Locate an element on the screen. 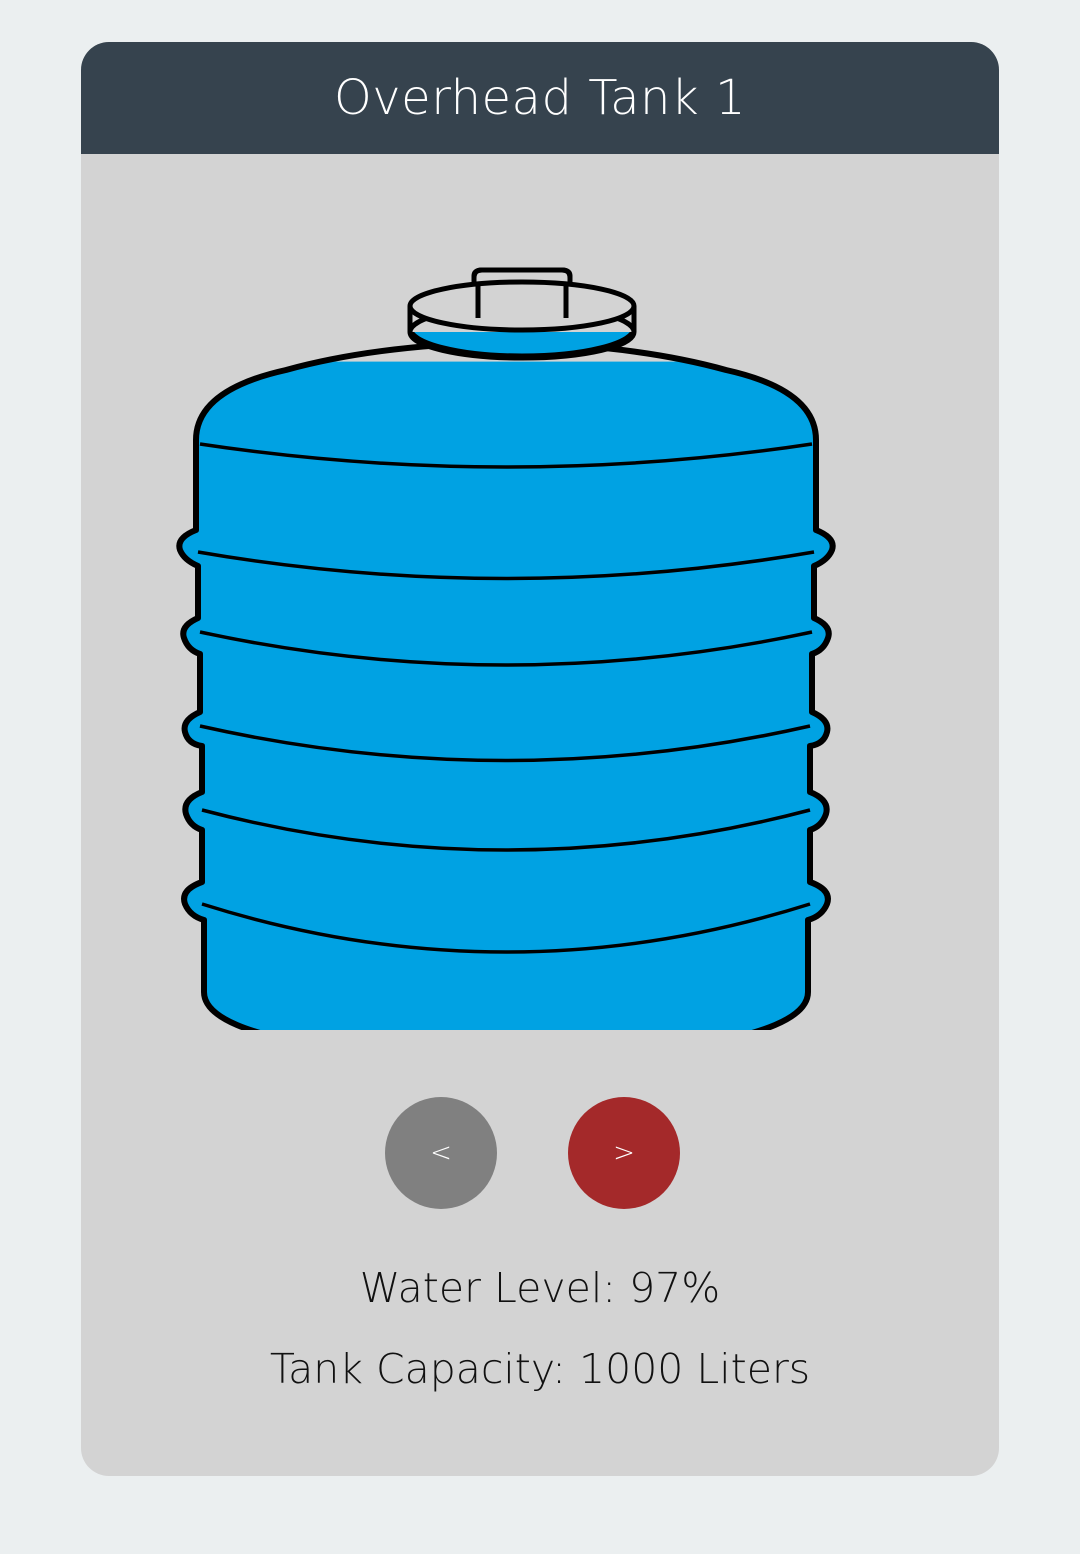 The height and width of the screenshot is (1554, 1080). tank-capacity-text: Tank Capacity: 1000 Liters is located at coordinates (540, 1369).